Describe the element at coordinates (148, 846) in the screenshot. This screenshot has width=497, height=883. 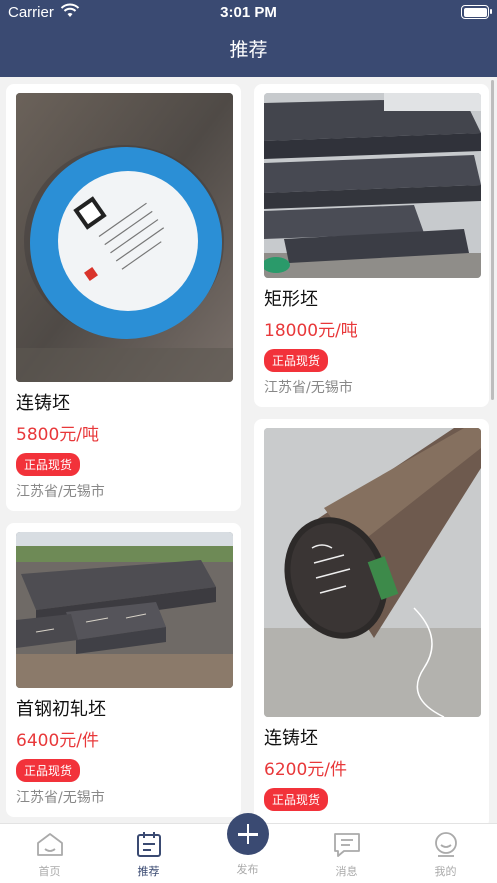
I see `recommend-icon` at that location.